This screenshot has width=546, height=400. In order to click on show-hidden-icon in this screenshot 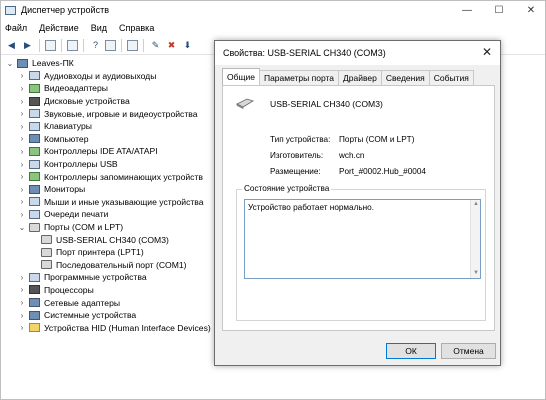, I will do `click(110, 45)`.